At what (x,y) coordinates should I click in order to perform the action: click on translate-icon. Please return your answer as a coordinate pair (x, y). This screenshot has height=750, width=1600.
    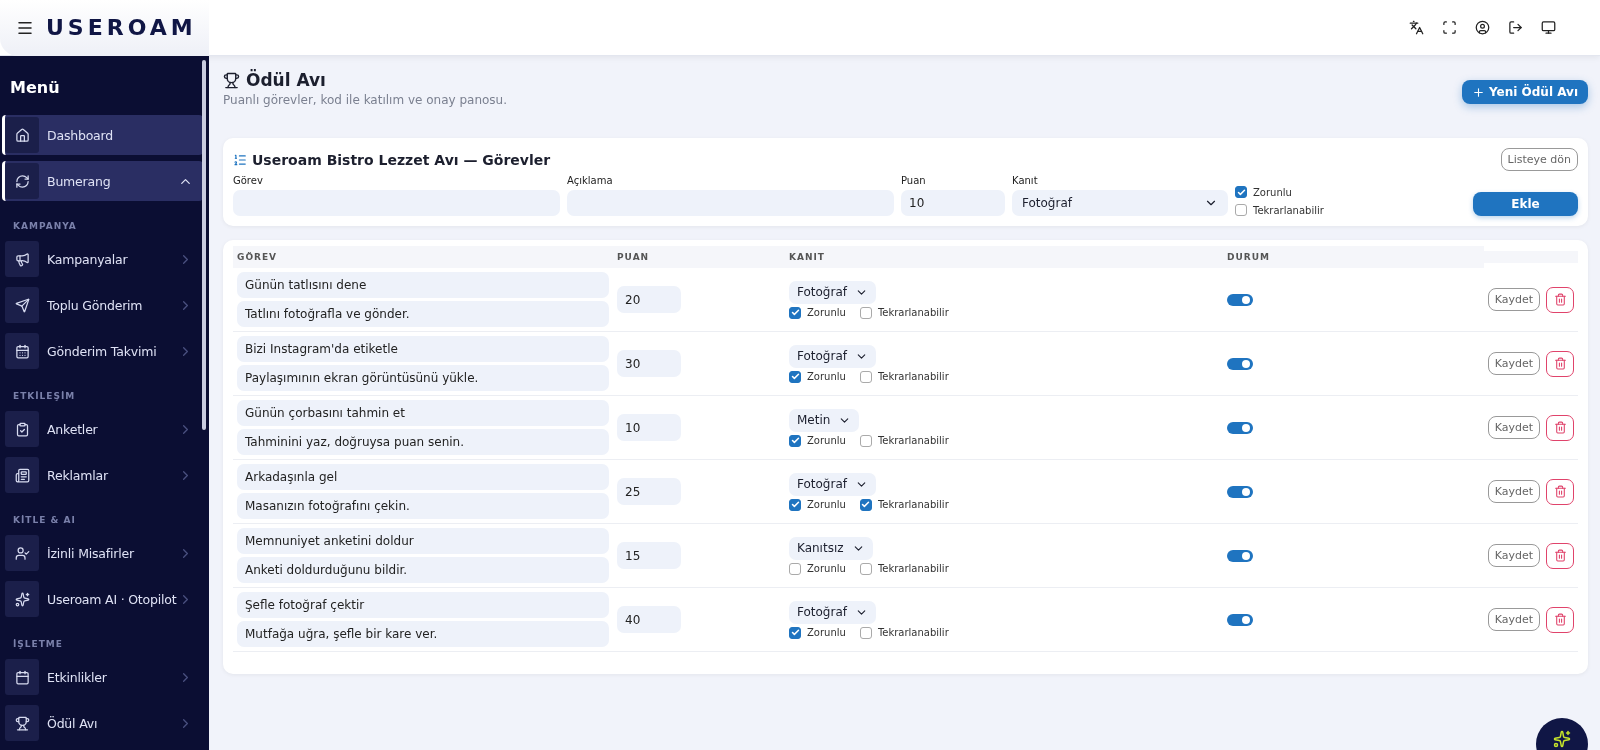
    Looking at the image, I should click on (1416, 27).